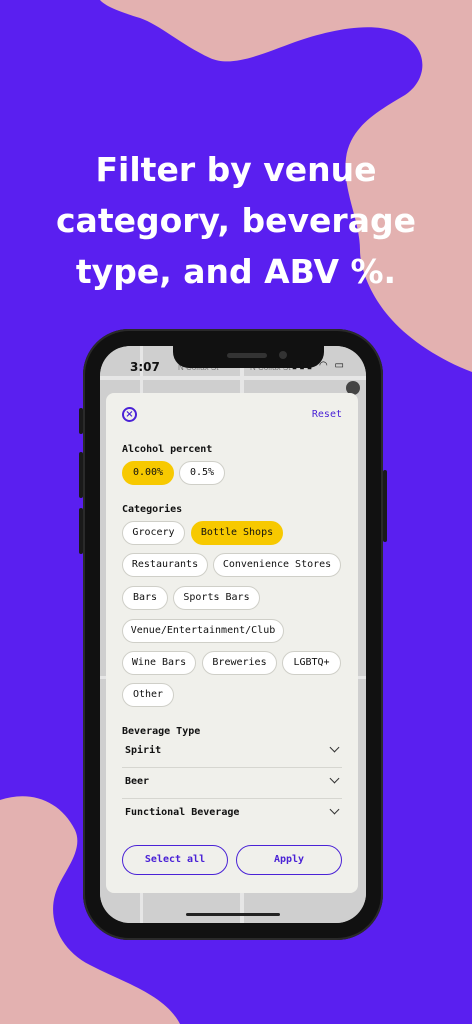 The width and height of the screenshot is (472, 1024). I want to click on chip-category-restaurants: Restaurants, so click(165, 565).